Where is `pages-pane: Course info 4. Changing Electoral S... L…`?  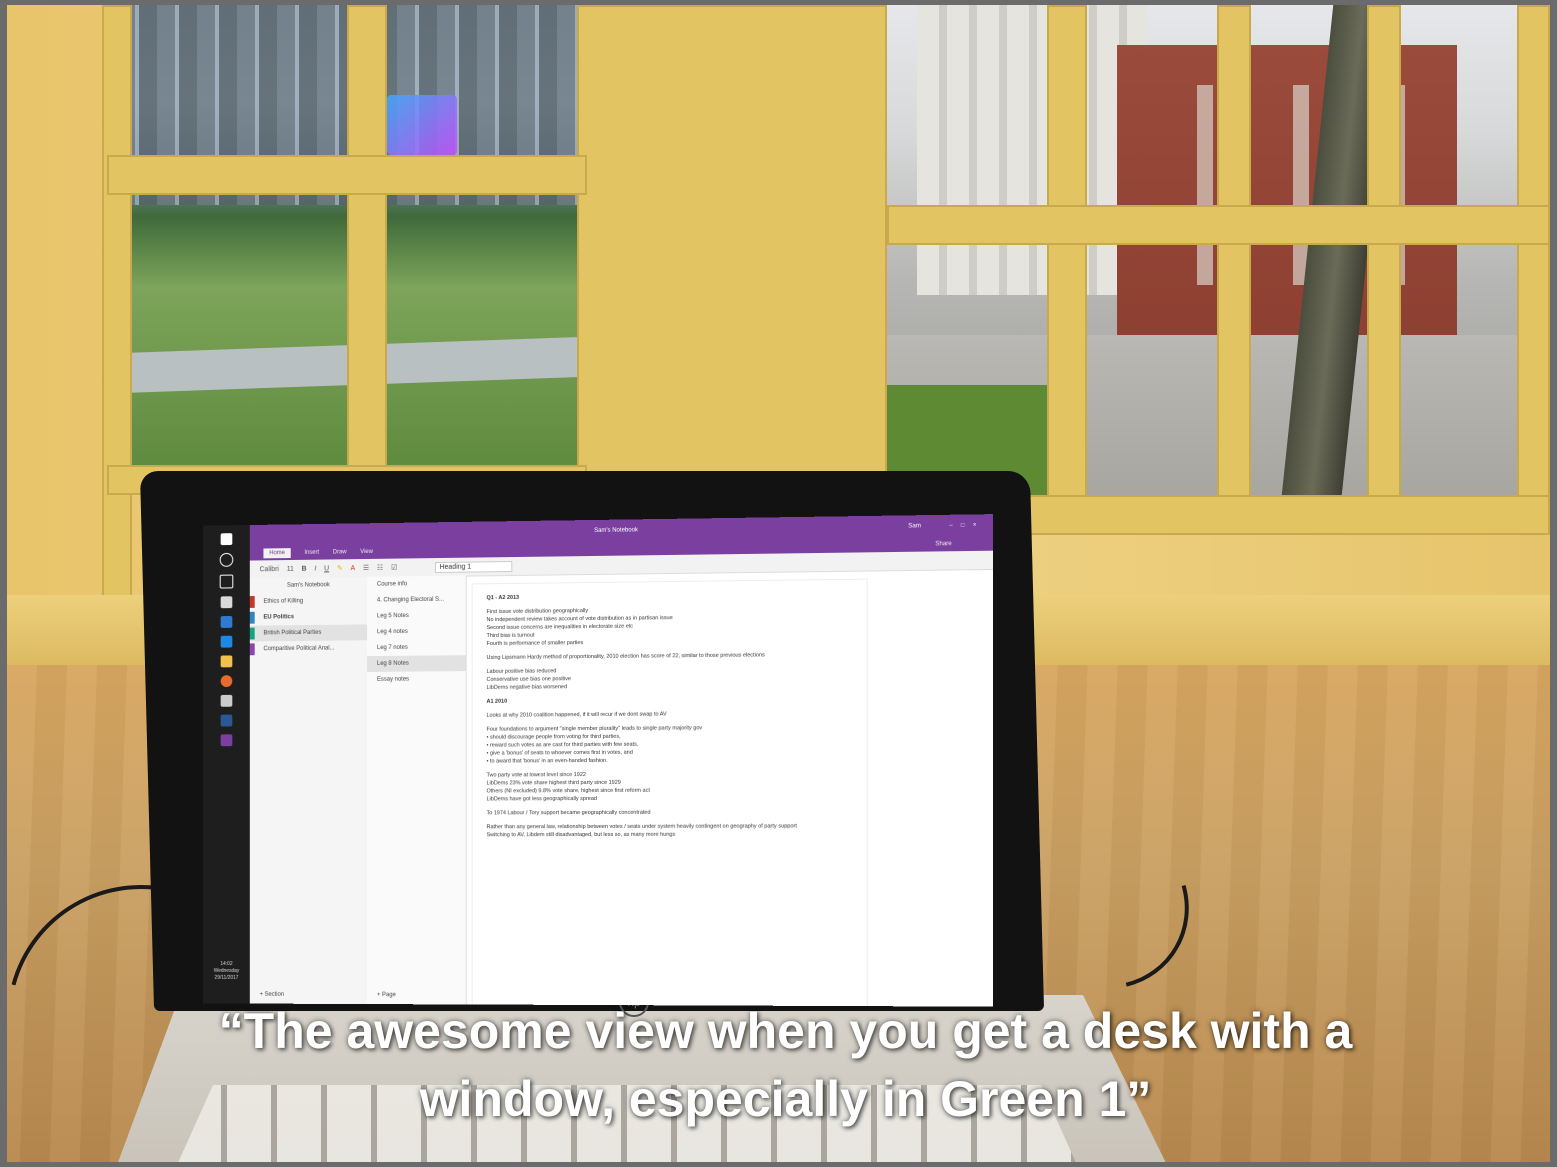
pages-pane: Course info 4. Changing Electoral S... L… is located at coordinates (417, 790).